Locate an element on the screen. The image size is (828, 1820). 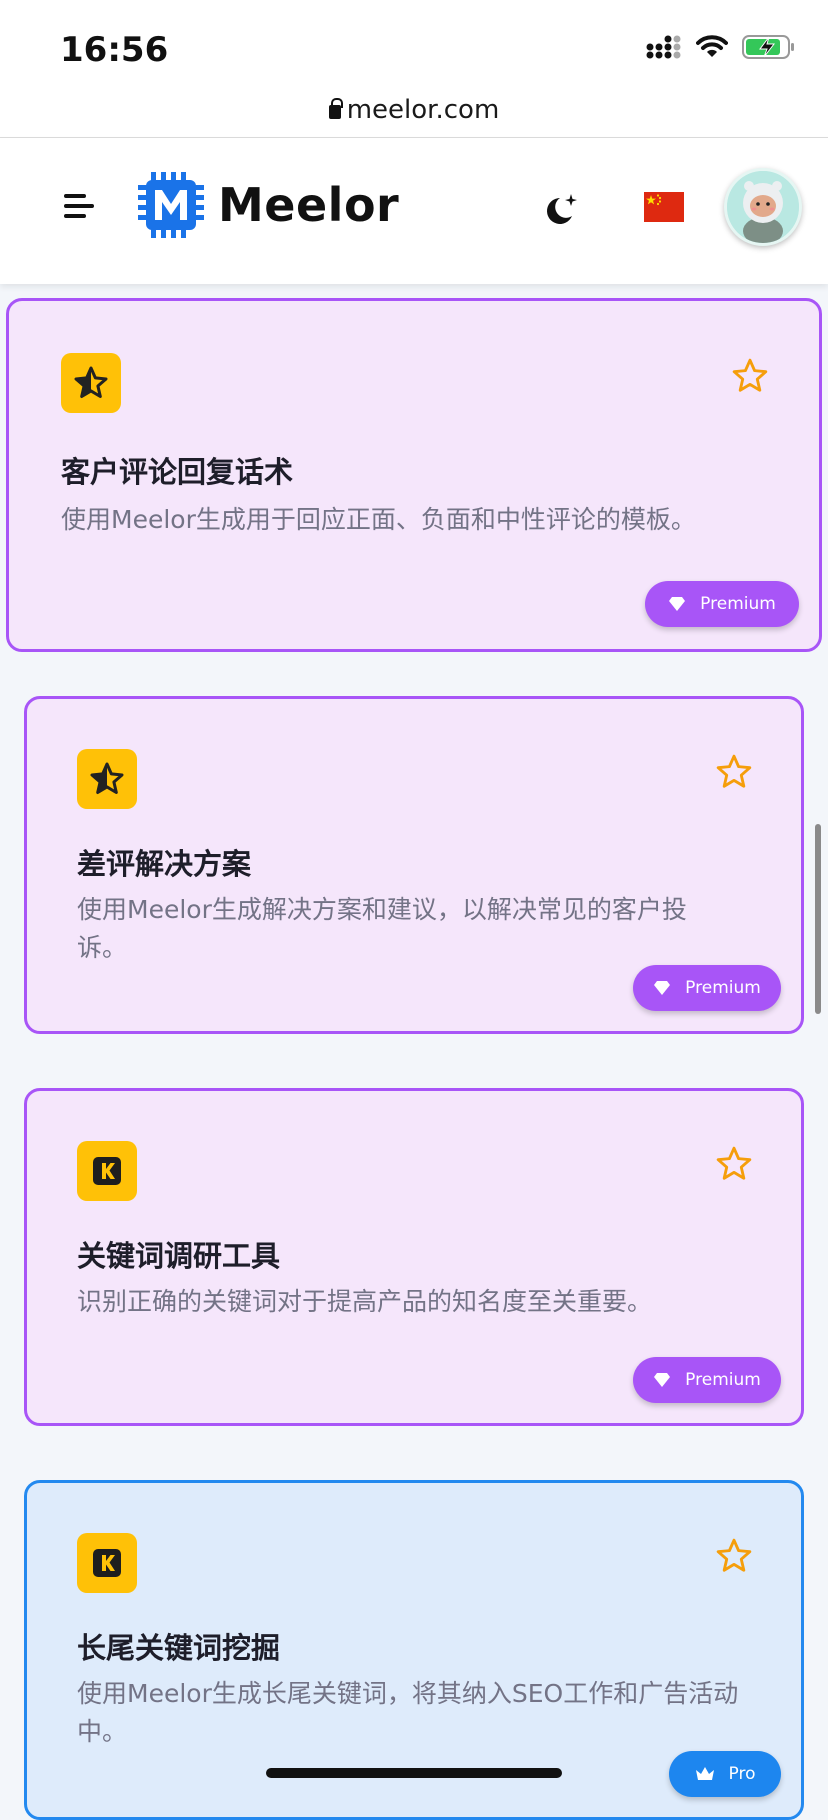
wifi-icon is located at coordinates (712, 46).